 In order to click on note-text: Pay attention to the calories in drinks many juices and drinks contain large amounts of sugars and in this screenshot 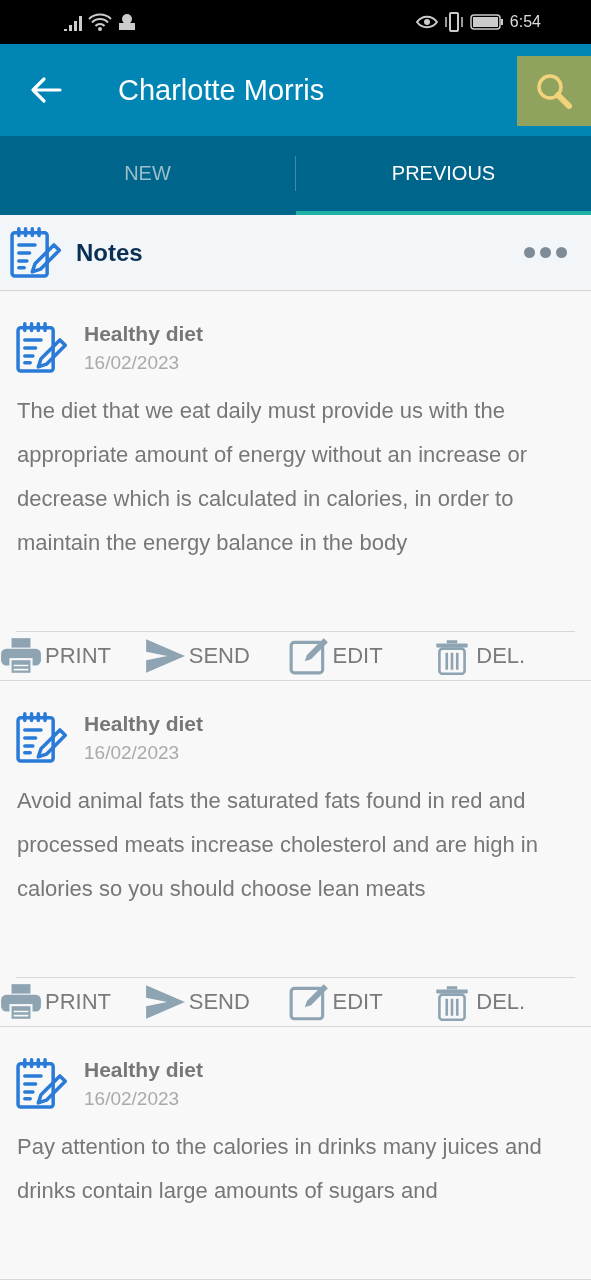, I will do `click(279, 1169)`.